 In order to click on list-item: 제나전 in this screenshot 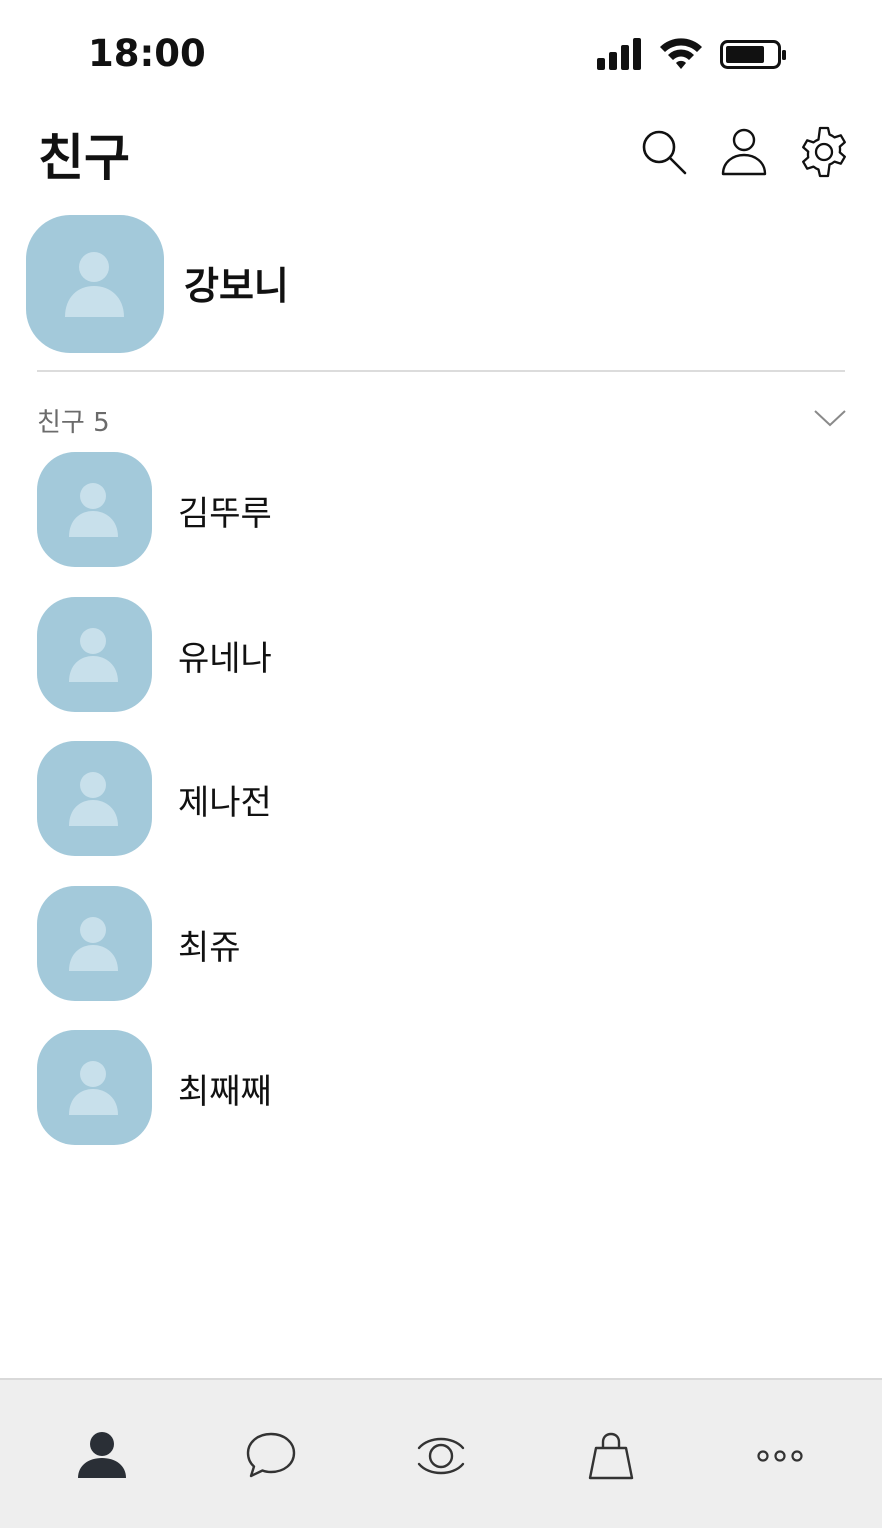, I will do `click(441, 813)`.